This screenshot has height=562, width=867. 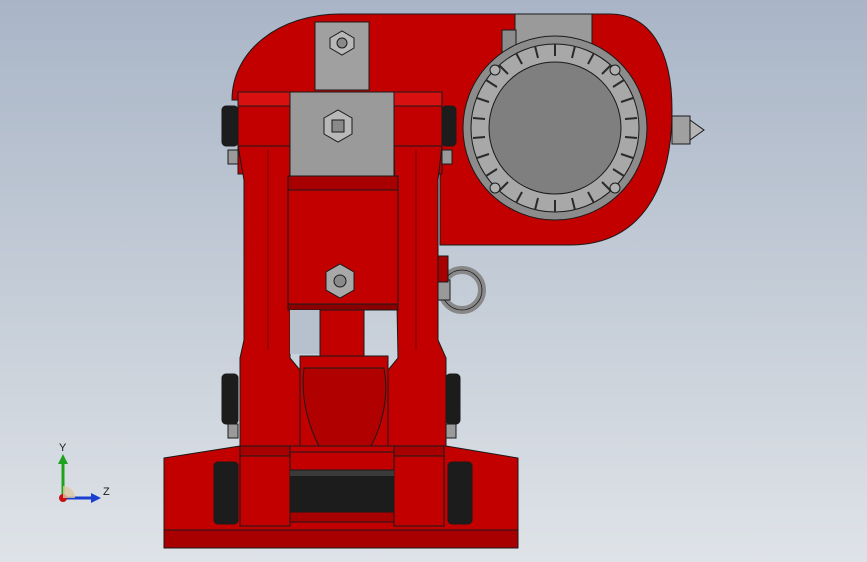 I want to click on left-cap-lower, so click(x=230, y=399).